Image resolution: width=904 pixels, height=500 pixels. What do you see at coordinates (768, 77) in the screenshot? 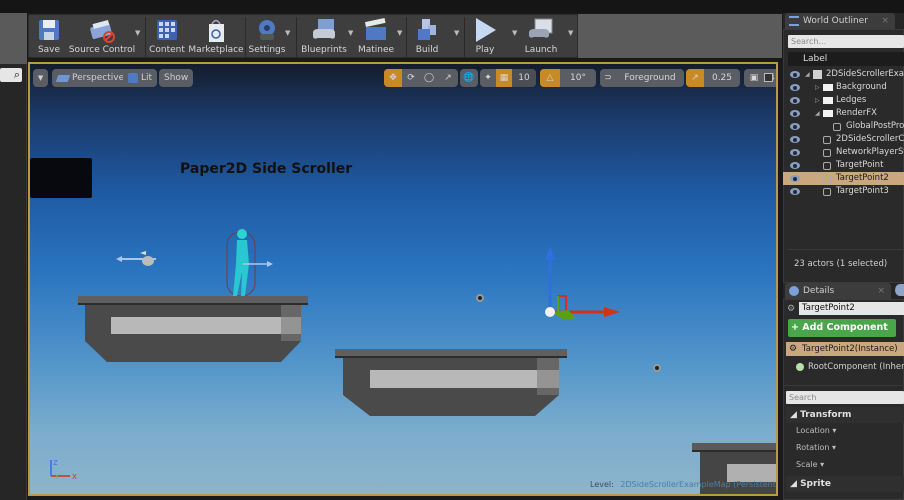
I see `maximize-viewport-button` at bounding box center [768, 77].